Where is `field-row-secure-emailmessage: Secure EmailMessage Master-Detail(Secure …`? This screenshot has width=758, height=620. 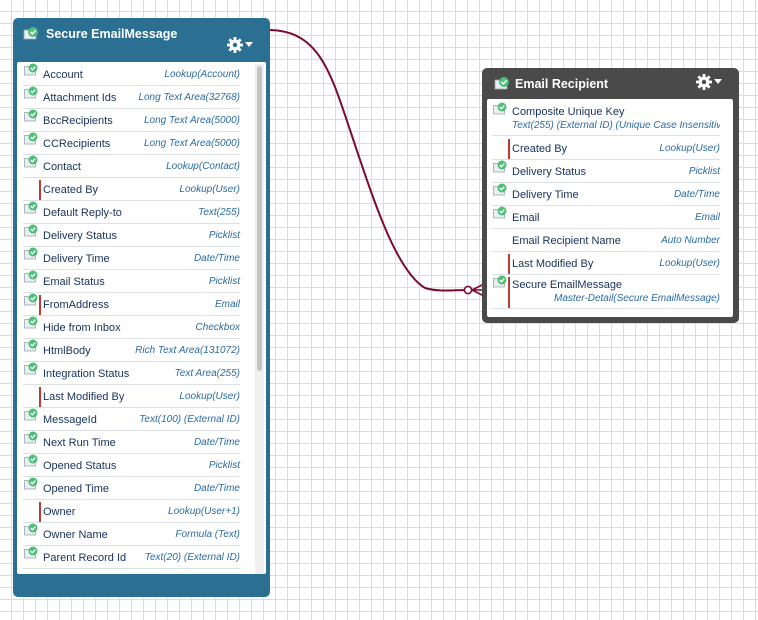 field-row-secure-emailmessage: Secure EmailMessage Master-Detail(Secure … is located at coordinates (606, 291).